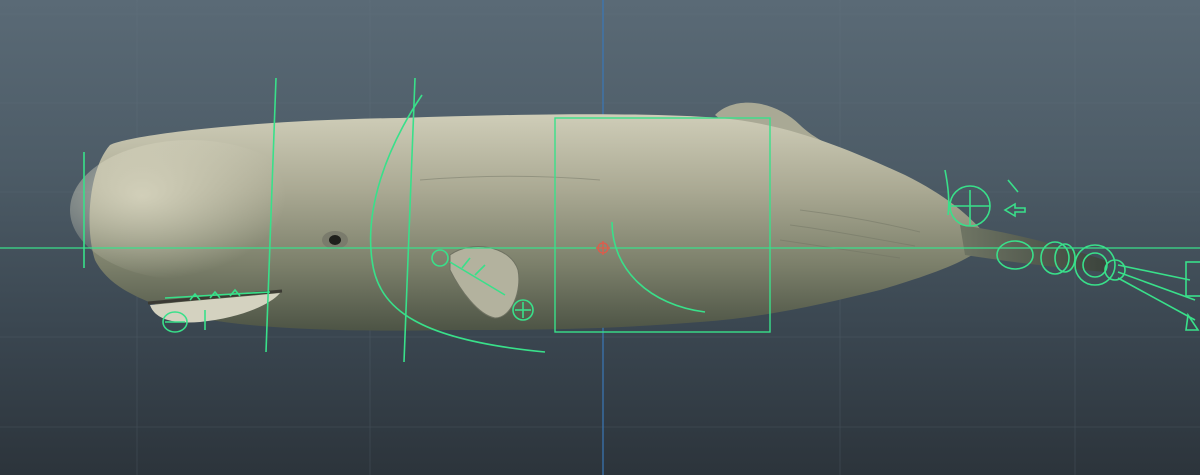 Image resolution: width=1200 pixels, height=475 pixels. I want to click on jaw-controls, so click(216, 310).